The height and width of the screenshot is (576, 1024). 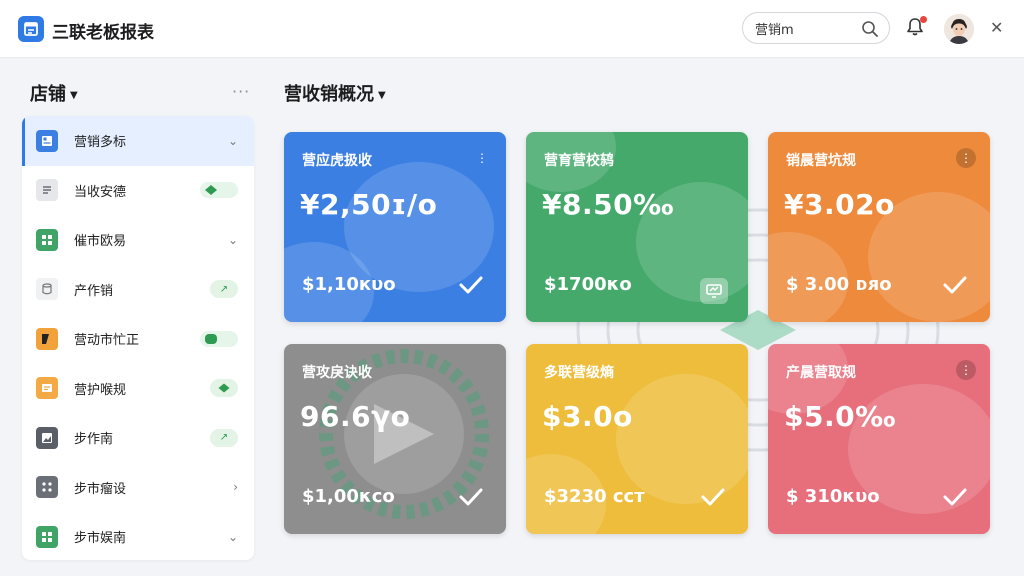 I want to click on report-logo-icon, so click(x=31, y=29).